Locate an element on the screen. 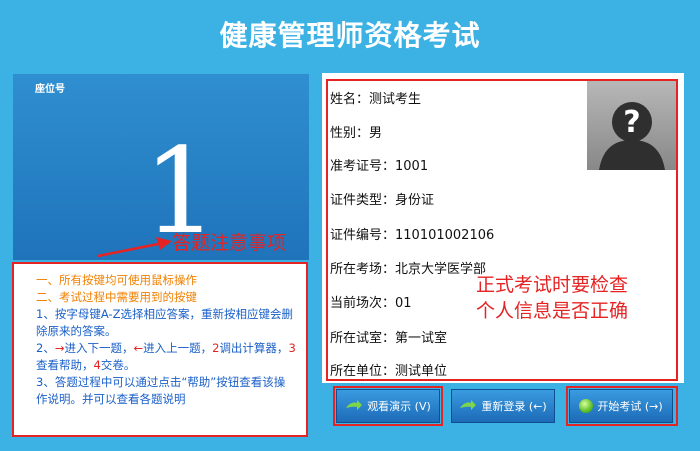  green-circle-icon is located at coordinates (586, 406).